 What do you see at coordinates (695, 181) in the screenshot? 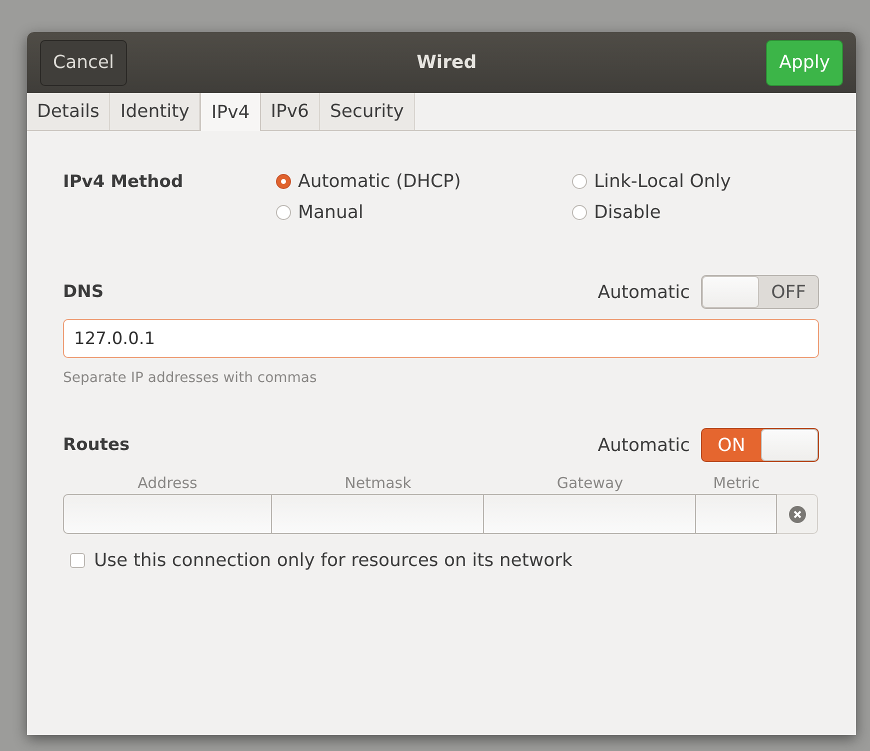
I see `method-radio: Link-Local Only` at bounding box center [695, 181].